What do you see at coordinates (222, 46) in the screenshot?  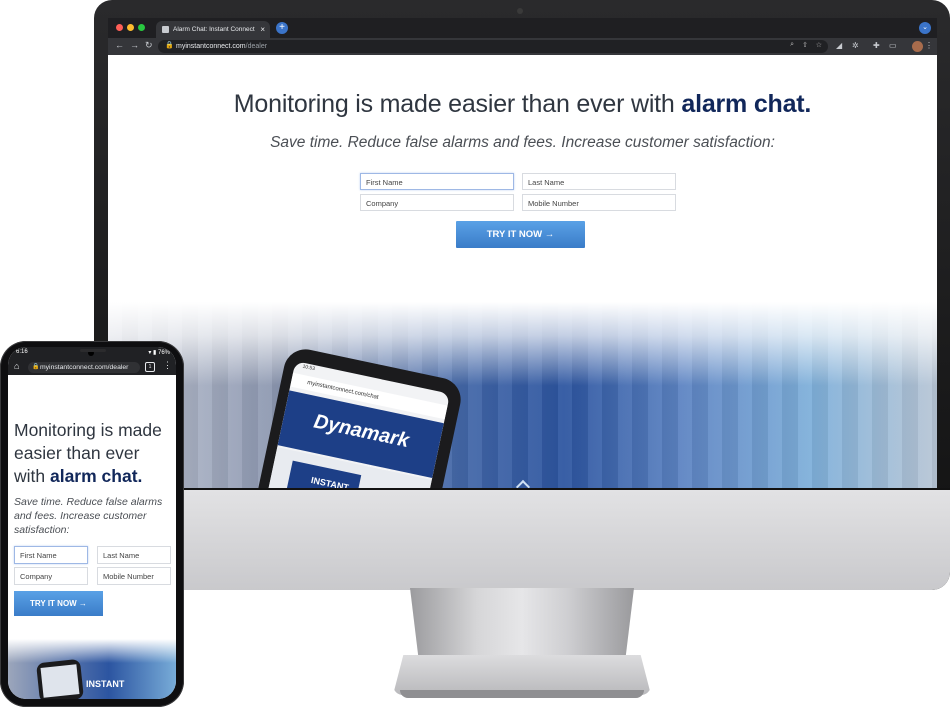 I see `address-url: myinstantconnect.com/dealer` at bounding box center [222, 46].